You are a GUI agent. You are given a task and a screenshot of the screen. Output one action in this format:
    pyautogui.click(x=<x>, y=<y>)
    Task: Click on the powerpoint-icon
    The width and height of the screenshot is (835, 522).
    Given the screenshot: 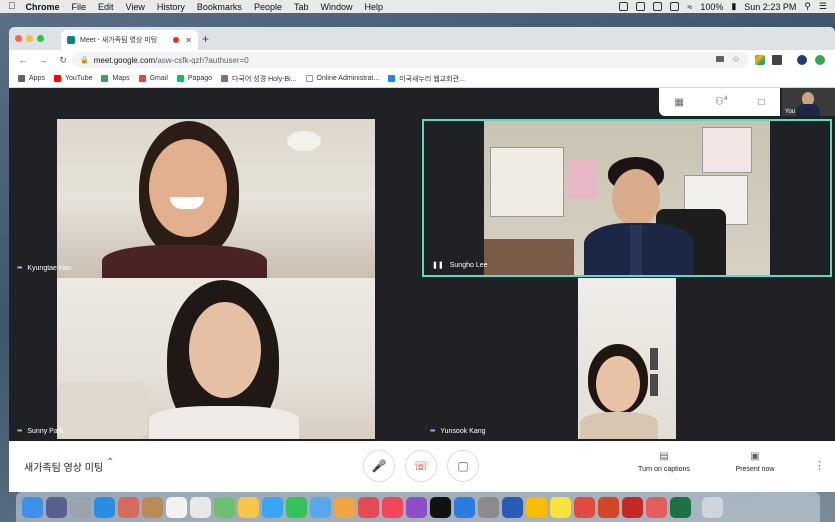 What is the action you would take?
    pyautogui.click(x=608, y=507)
    